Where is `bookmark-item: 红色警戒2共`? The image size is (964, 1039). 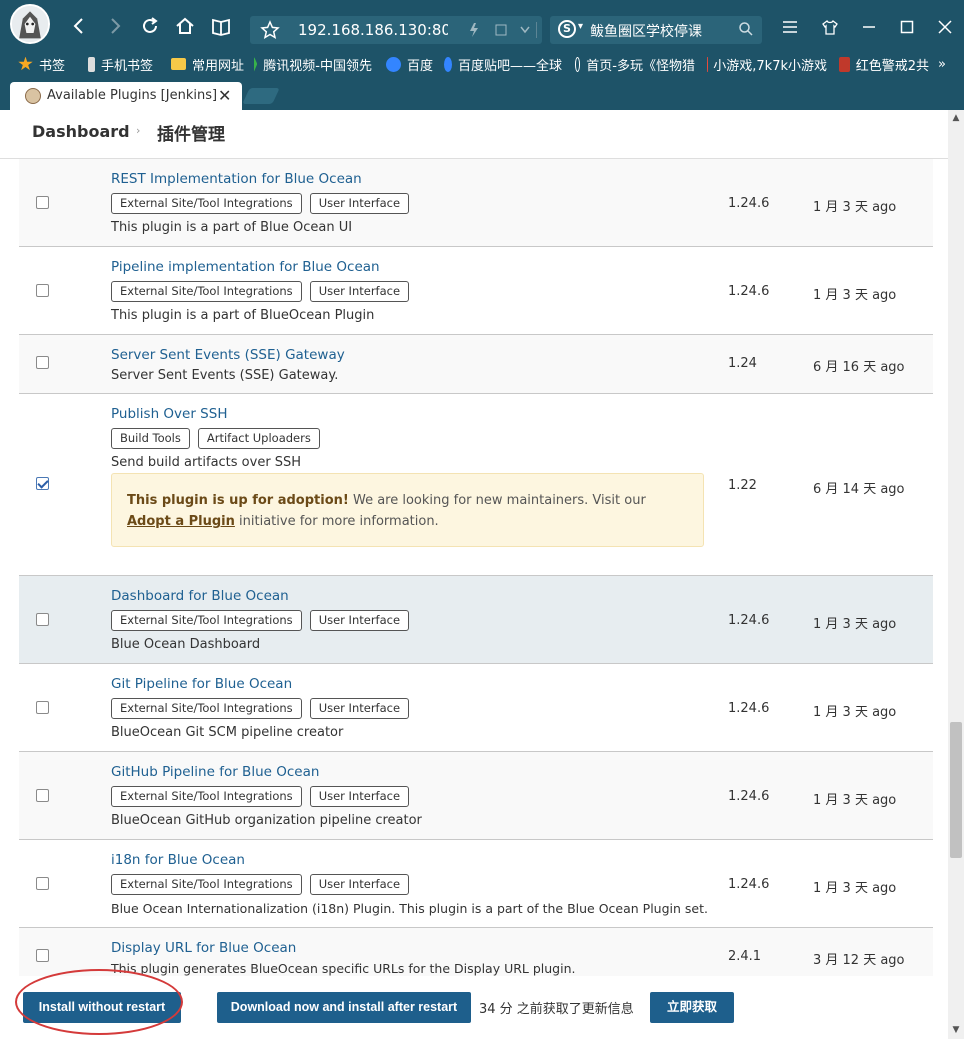
bookmark-item: 红色警戒2共 is located at coordinates (884, 64).